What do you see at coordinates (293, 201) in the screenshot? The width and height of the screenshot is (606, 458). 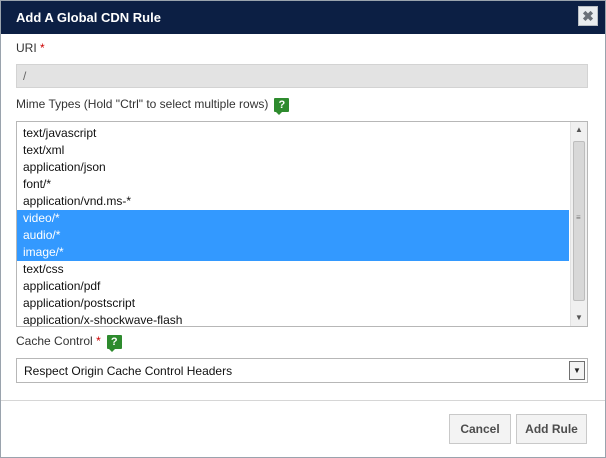 I see `mime-type-option: application/vnd.ms-*` at bounding box center [293, 201].